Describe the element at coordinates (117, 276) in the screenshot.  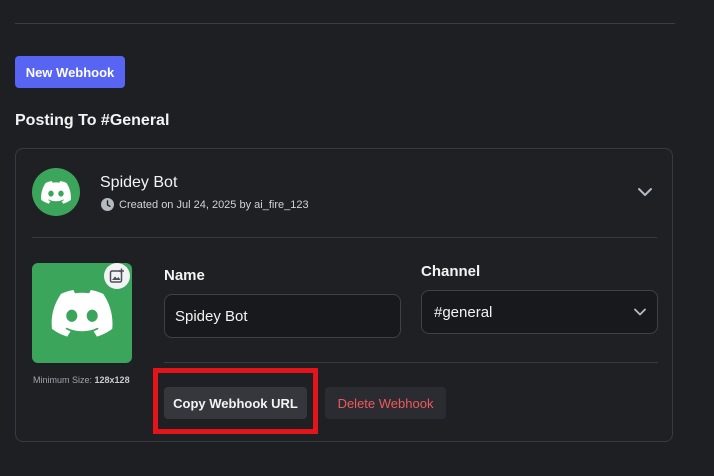
I see `add-image-icon` at that location.